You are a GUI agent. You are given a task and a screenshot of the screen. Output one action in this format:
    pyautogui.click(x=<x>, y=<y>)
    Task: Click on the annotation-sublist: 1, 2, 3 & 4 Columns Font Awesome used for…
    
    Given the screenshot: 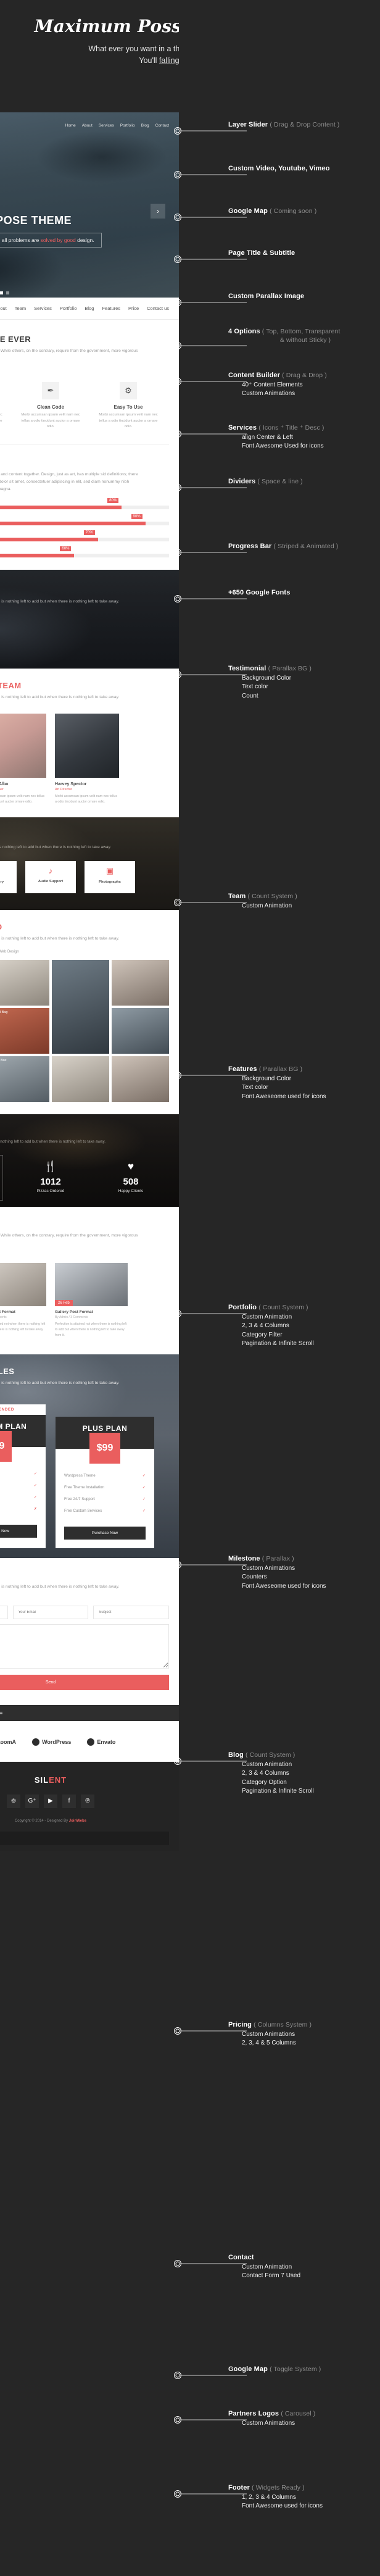 What is the action you would take?
    pyautogui.click(x=311, y=2502)
    